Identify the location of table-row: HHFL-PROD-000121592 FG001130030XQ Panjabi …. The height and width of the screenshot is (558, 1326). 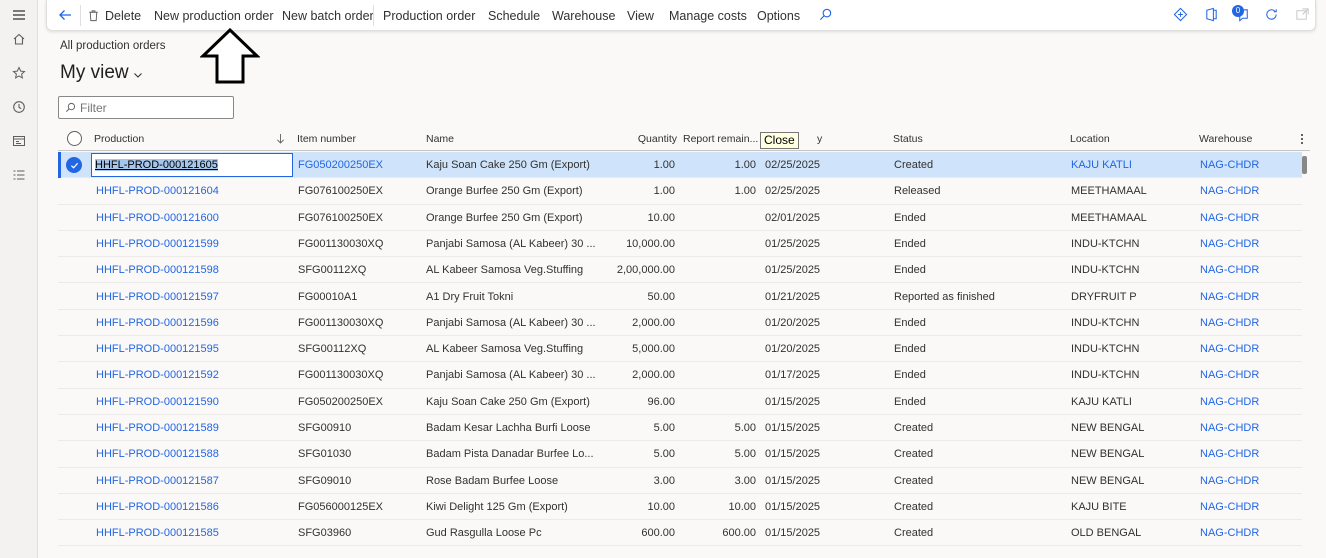
(680, 375).